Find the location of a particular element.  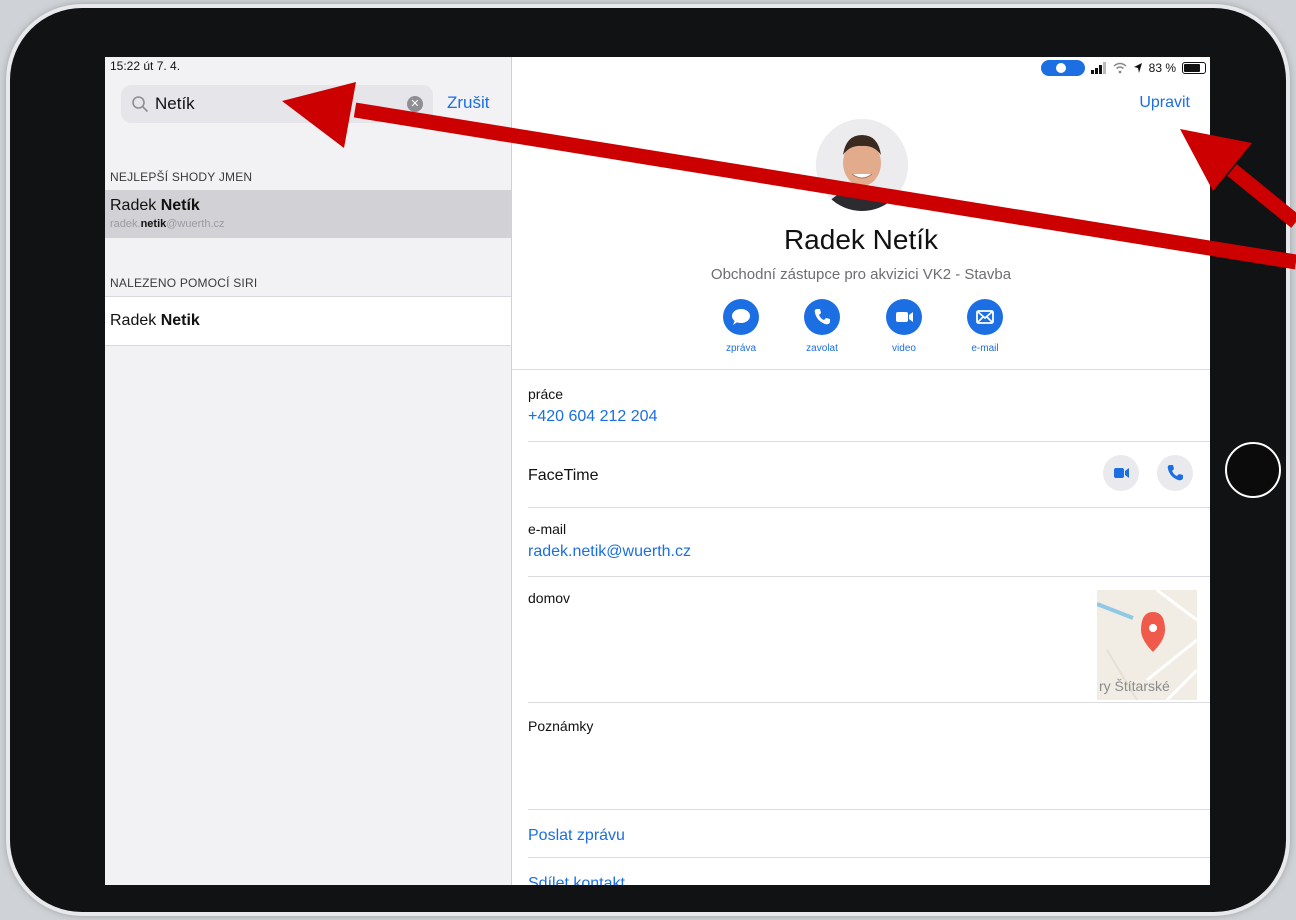

envelope-icon is located at coordinates (985, 317).